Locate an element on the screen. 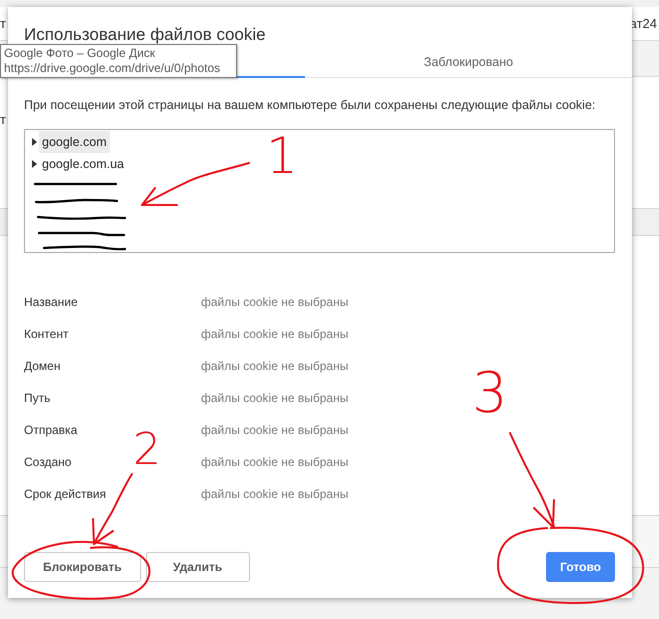  field-label: Контент is located at coordinates (47, 334).